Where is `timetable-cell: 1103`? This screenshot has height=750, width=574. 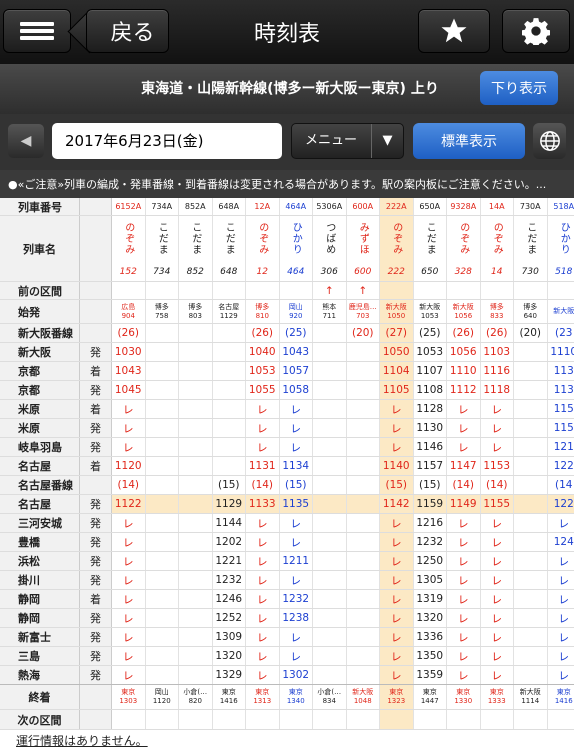
timetable-cell: 1103 is located at coordinates (497, 352).